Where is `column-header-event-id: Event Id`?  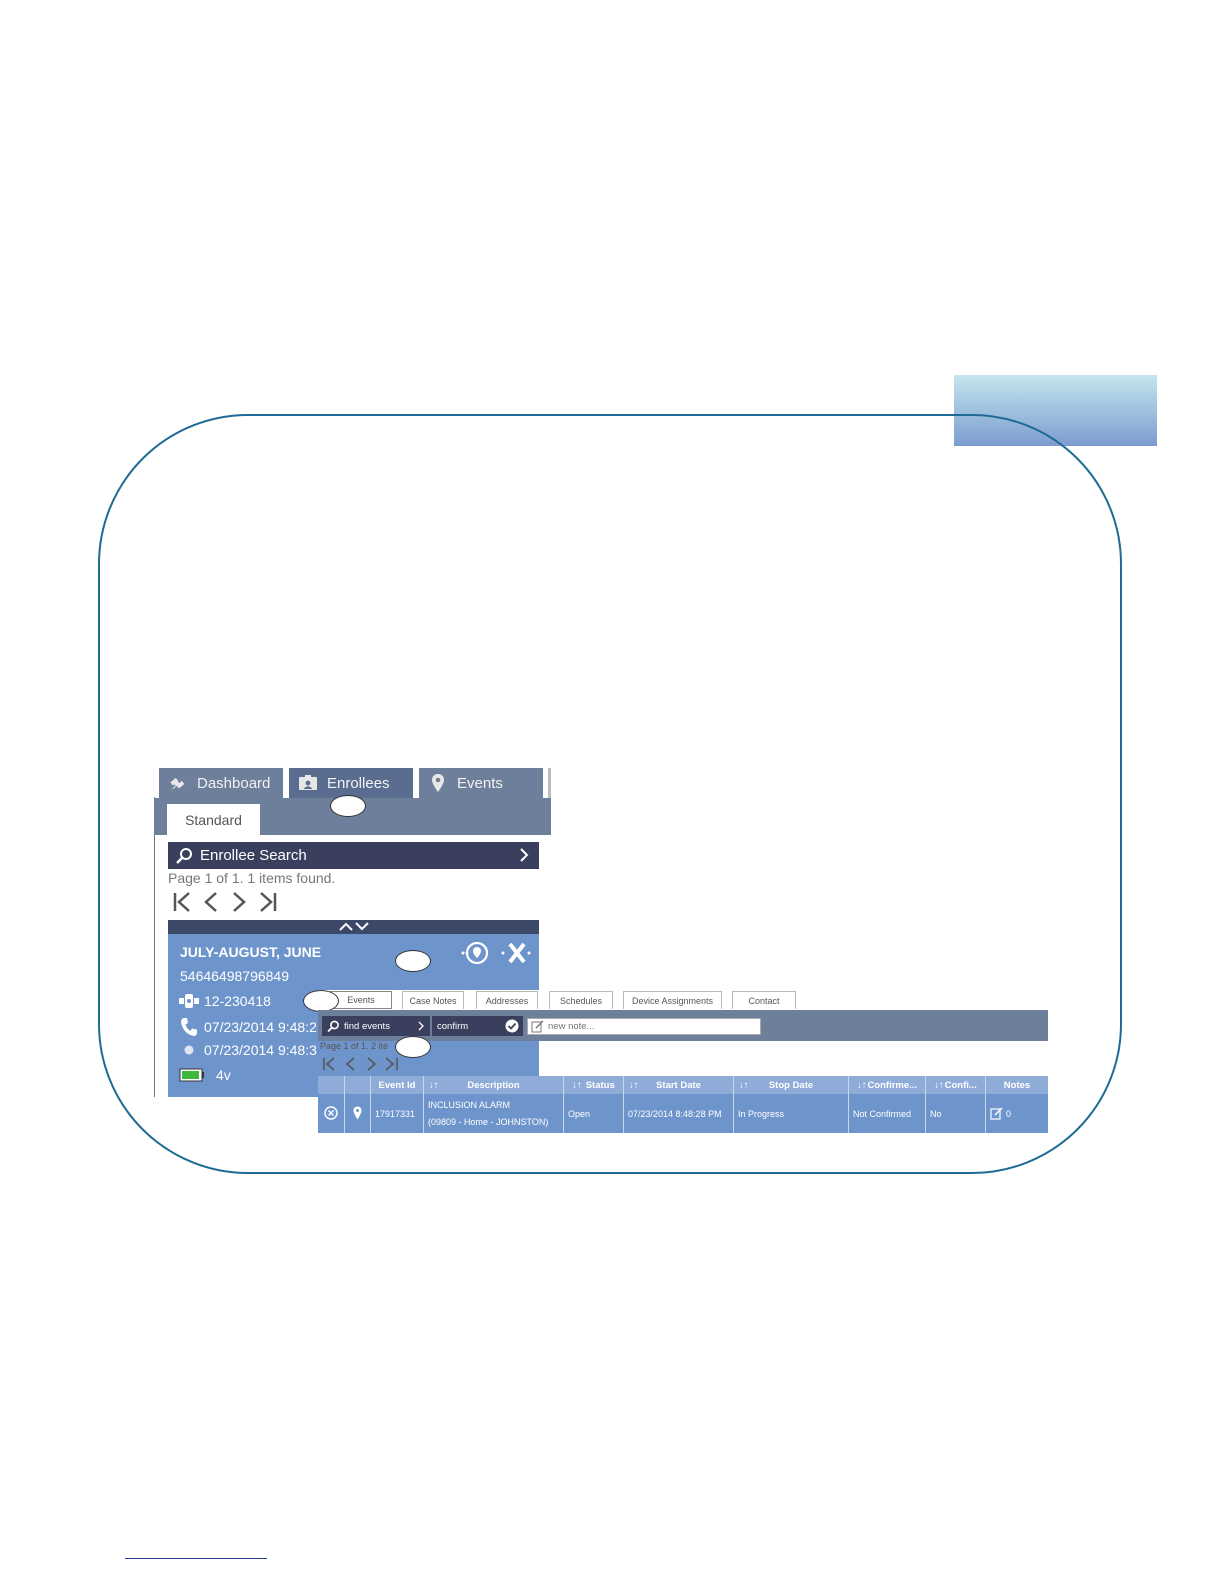
column-header-event-id: Event Id is located at coordinates (397, 1085).